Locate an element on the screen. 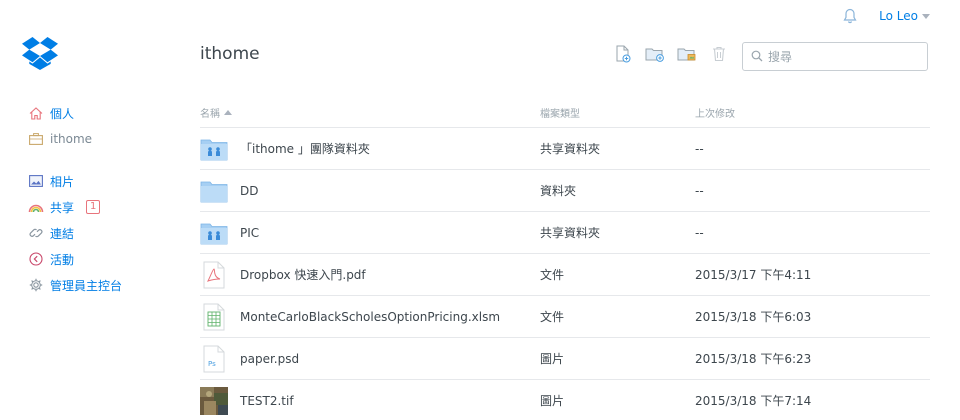  table-row: Dropbox 快速入門.pdf 文件 2015/3/17 下午4:11 is located at coordinates (565, 275).